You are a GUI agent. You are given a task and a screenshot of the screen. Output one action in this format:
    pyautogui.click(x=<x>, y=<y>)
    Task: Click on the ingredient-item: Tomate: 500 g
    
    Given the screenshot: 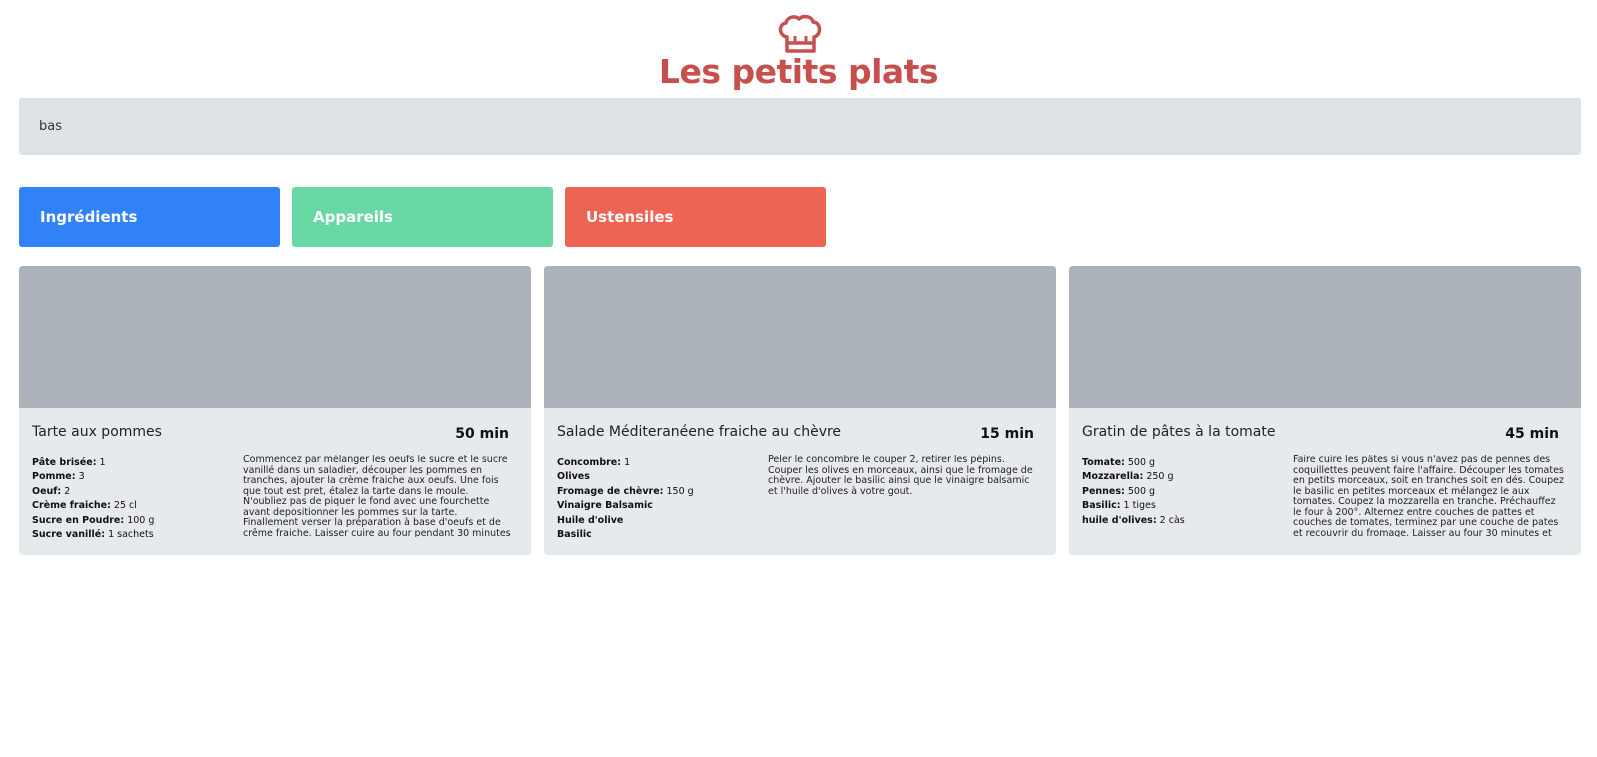 What is the action you would take?
    pyautogui.click(x=1182, y=463)
    